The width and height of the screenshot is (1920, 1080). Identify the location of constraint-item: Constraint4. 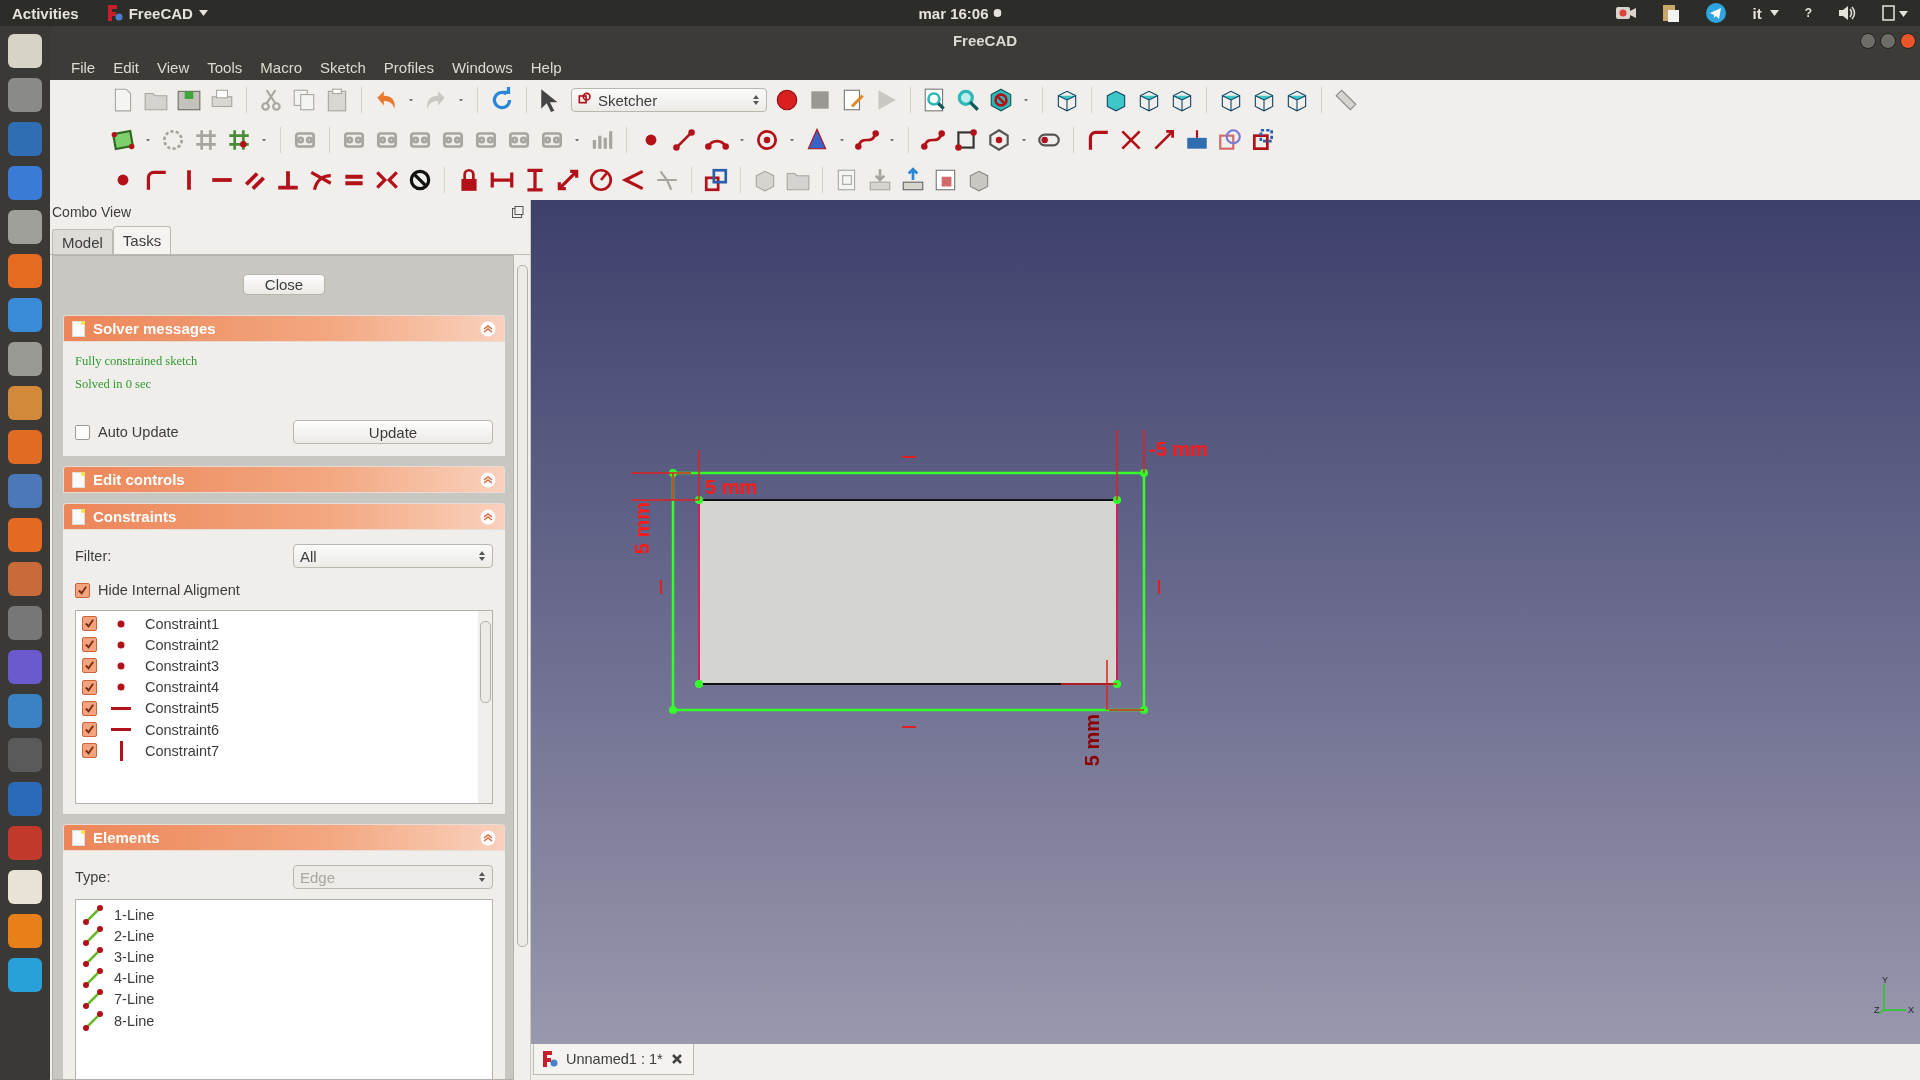
(182, 687).